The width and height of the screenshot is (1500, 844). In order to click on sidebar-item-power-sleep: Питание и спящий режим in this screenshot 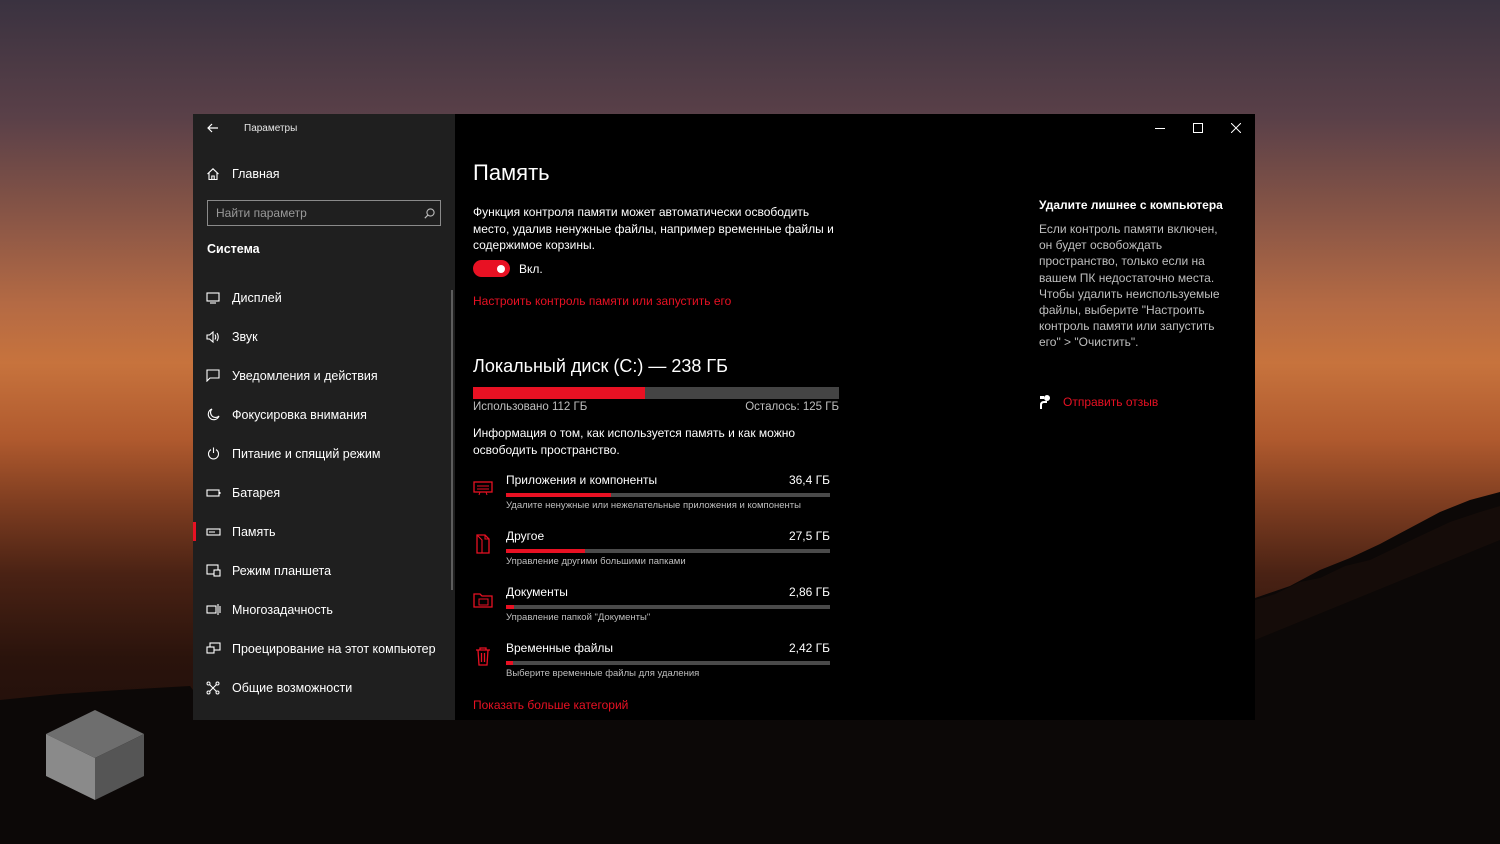, I will do `click(322, 453)`.